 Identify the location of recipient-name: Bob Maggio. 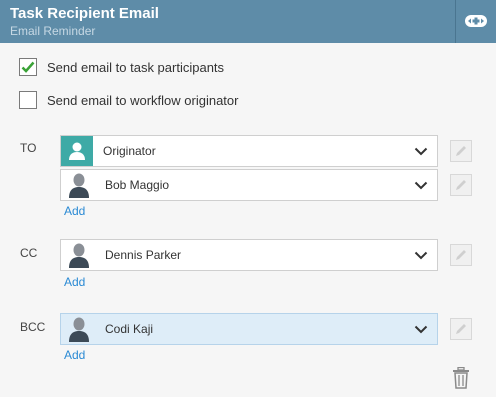
(137, 185).